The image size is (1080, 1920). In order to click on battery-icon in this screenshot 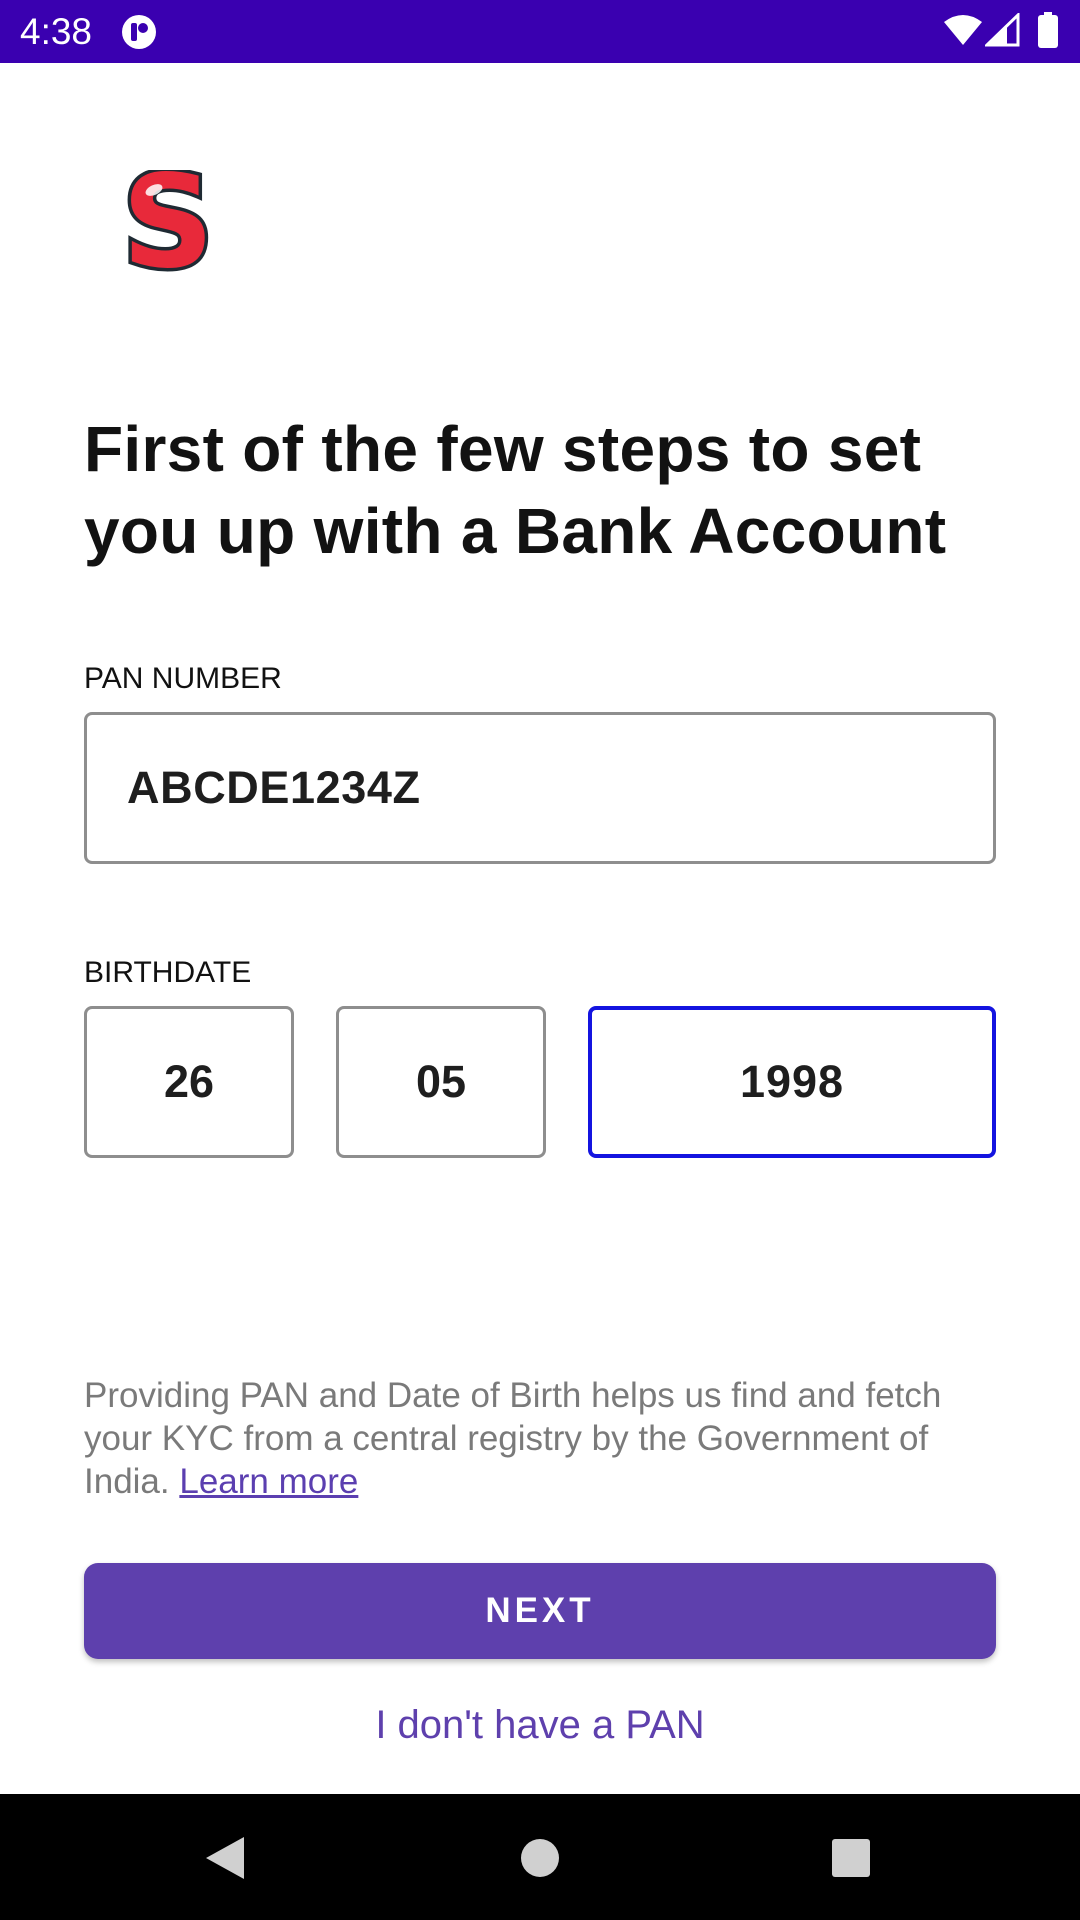, I will do `click(1048, 30)`.